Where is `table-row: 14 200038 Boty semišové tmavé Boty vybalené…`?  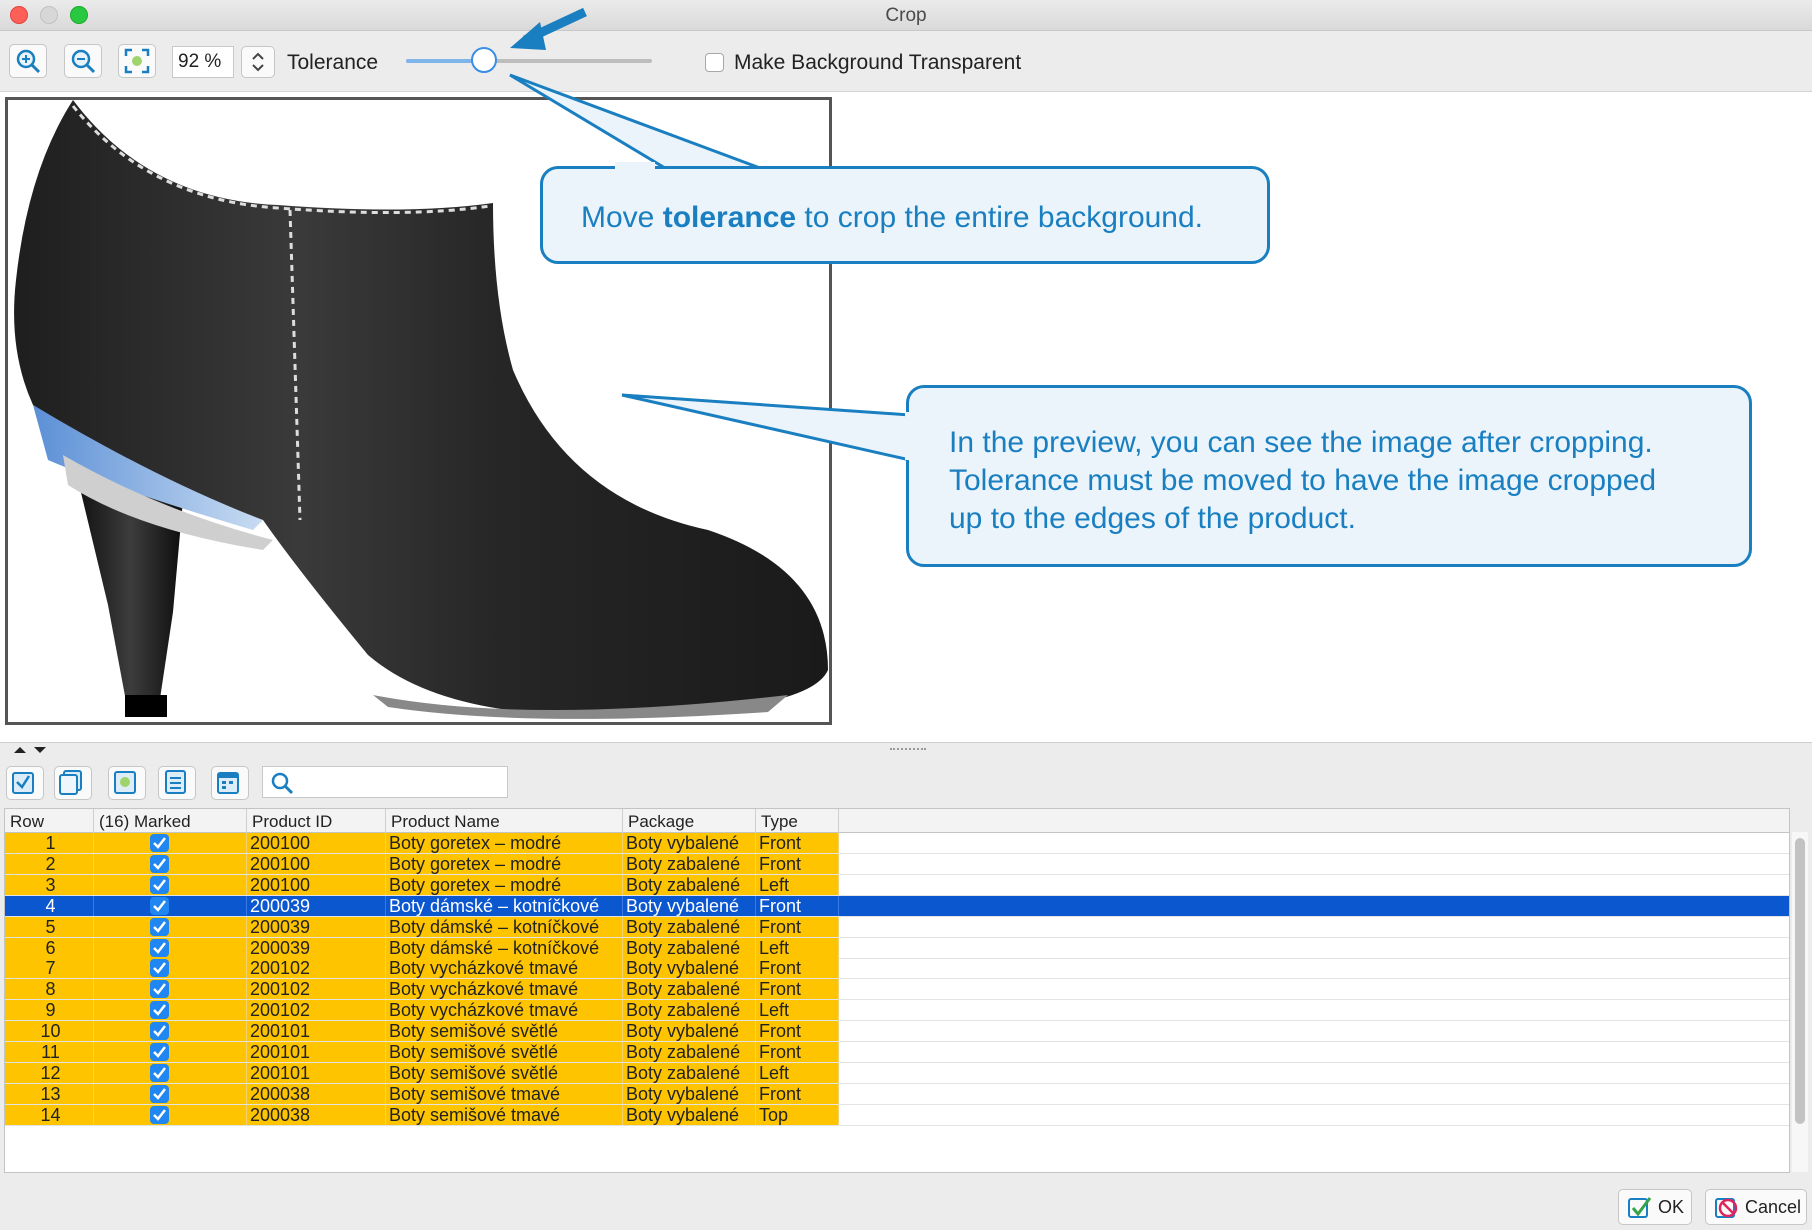
table-row: 14 200038 Boty semišové tmavé Boty vybalené… is located at coordinates (897, 1115).